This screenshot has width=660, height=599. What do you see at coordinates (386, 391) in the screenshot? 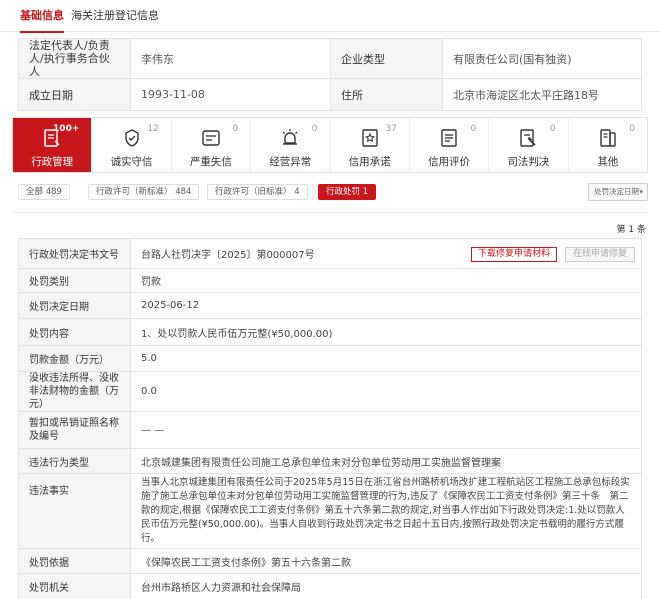
I see `detail-value: 0.0` at bounding box center [386, 391].